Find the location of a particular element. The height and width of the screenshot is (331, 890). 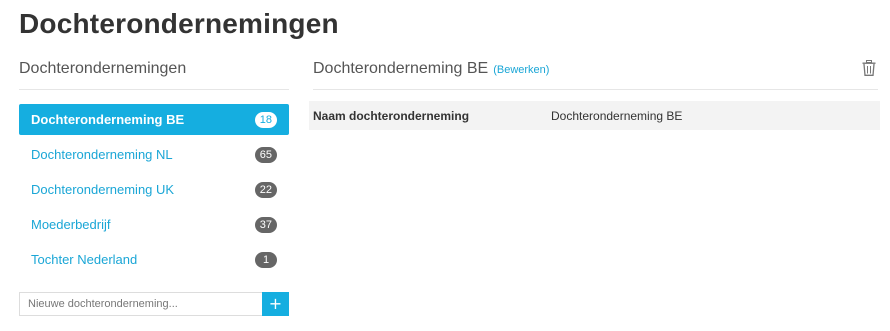

count-badge: 18 is located at coordinates (265, 119).